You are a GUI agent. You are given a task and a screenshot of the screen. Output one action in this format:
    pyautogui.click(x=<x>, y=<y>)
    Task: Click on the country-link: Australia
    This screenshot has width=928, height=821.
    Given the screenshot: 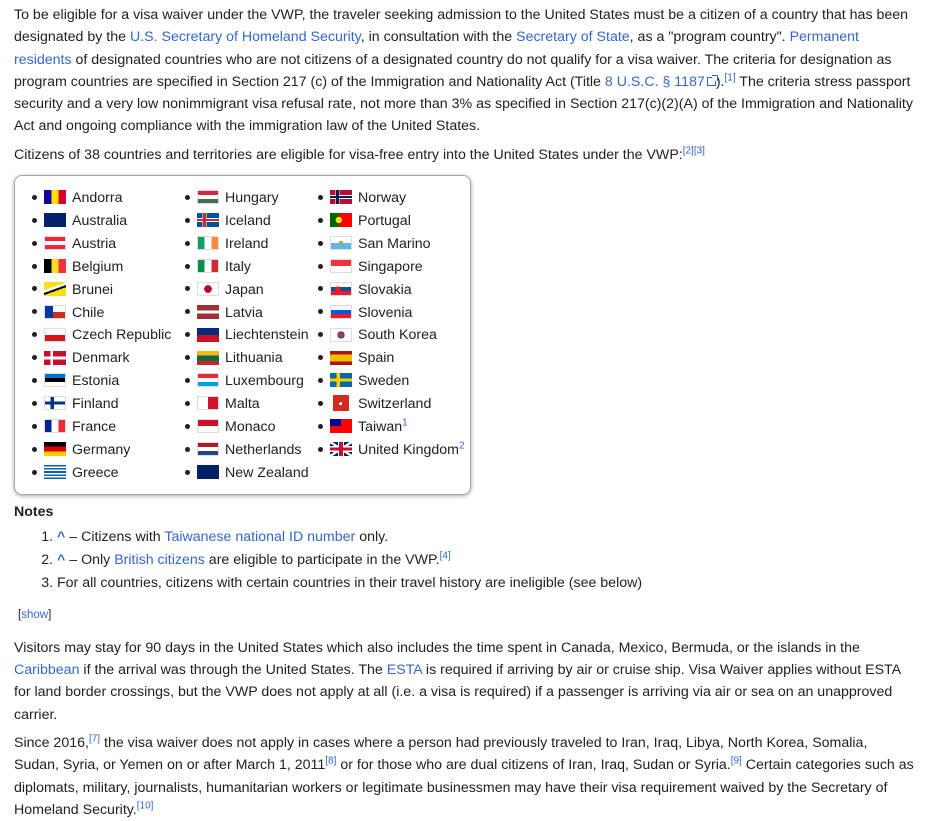 What is the action you would take?
    pyautogui.click(x=99, y=221)
    